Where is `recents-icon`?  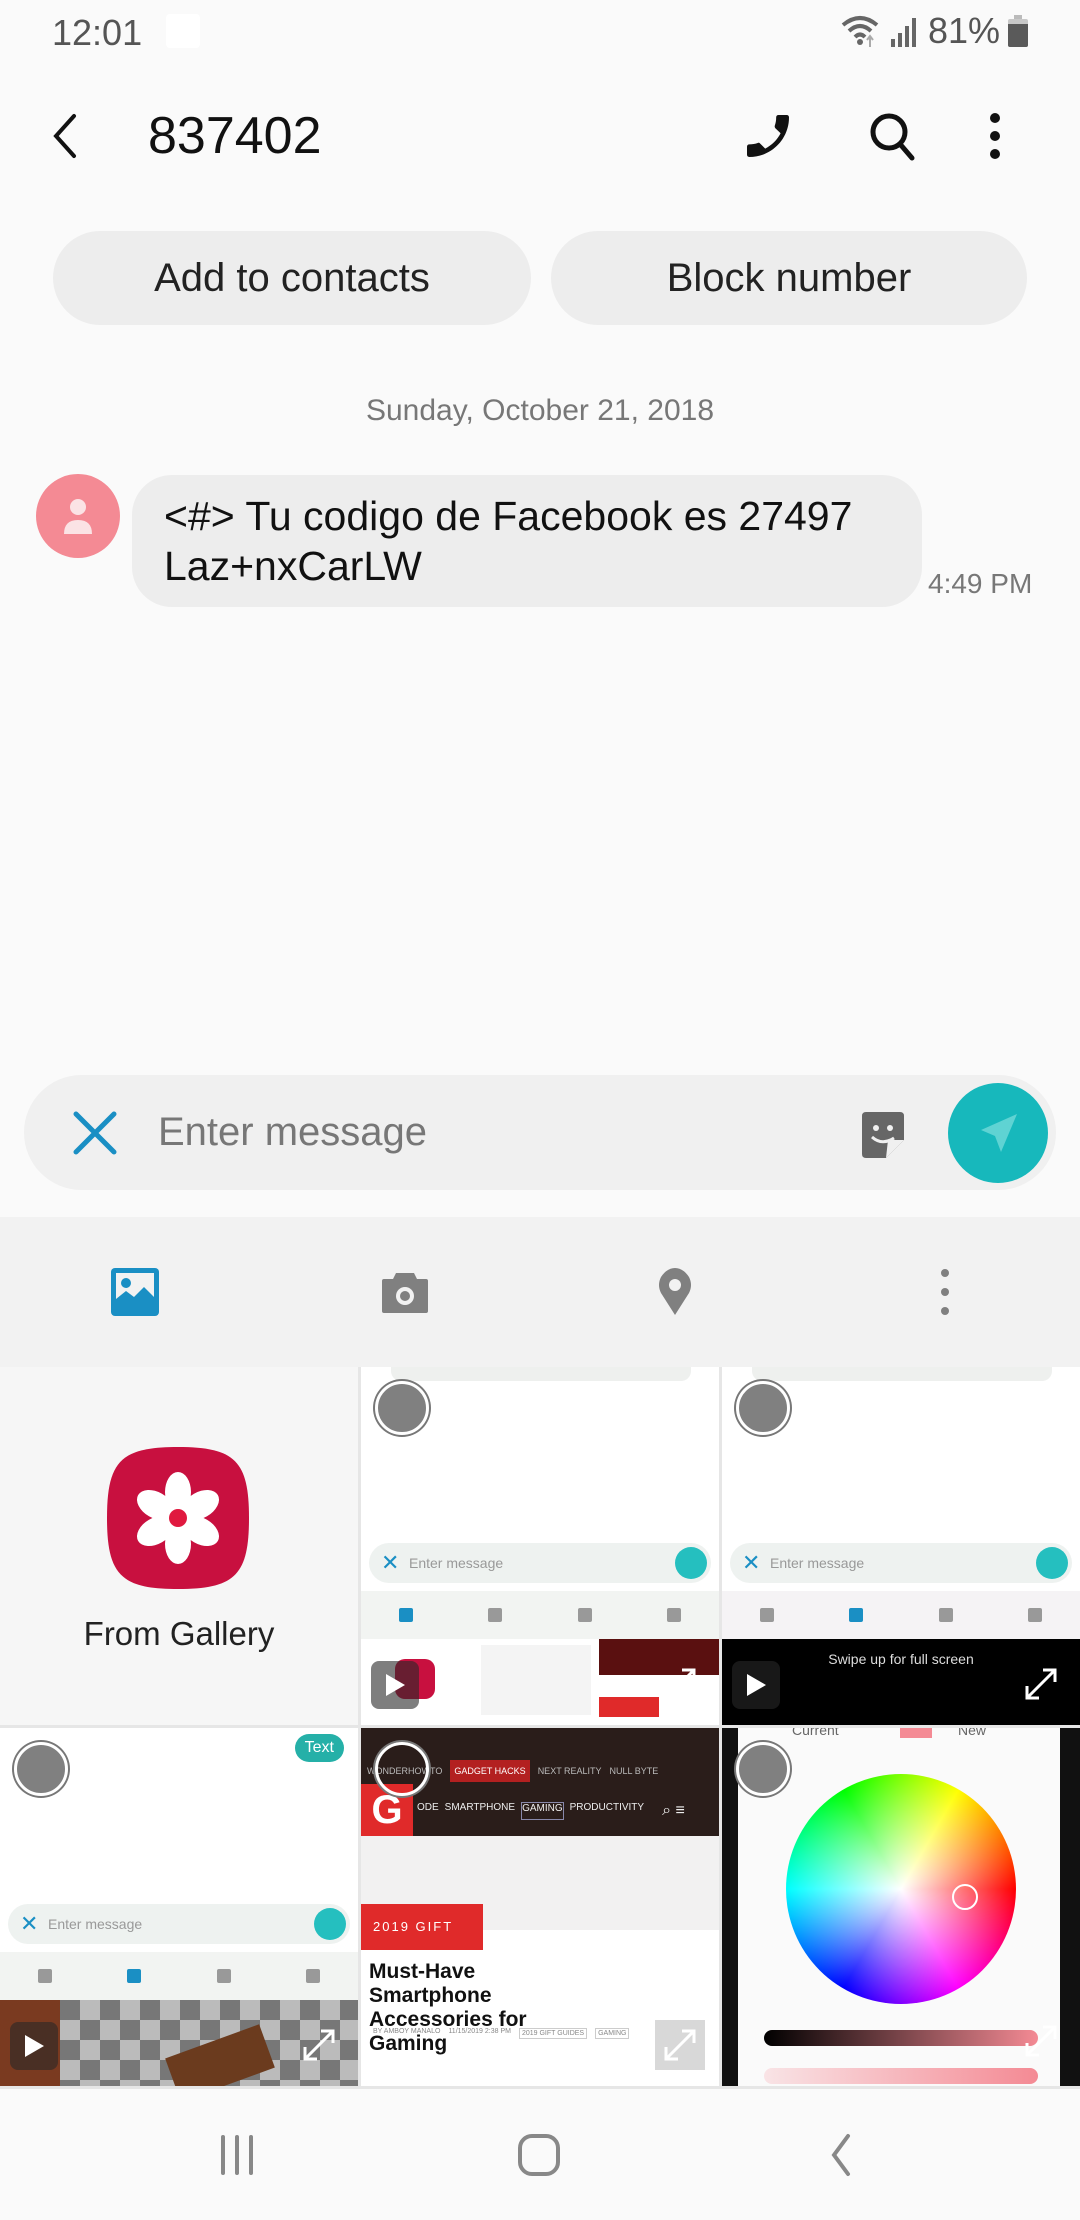
recents-icon is located at coordinates (237, 2155).